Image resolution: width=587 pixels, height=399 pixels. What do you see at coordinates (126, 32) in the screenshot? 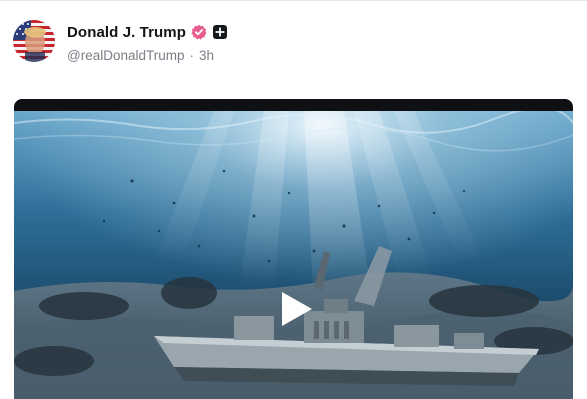
I see `display-name: Donald J. Trump` at bounding box center [126, 32].